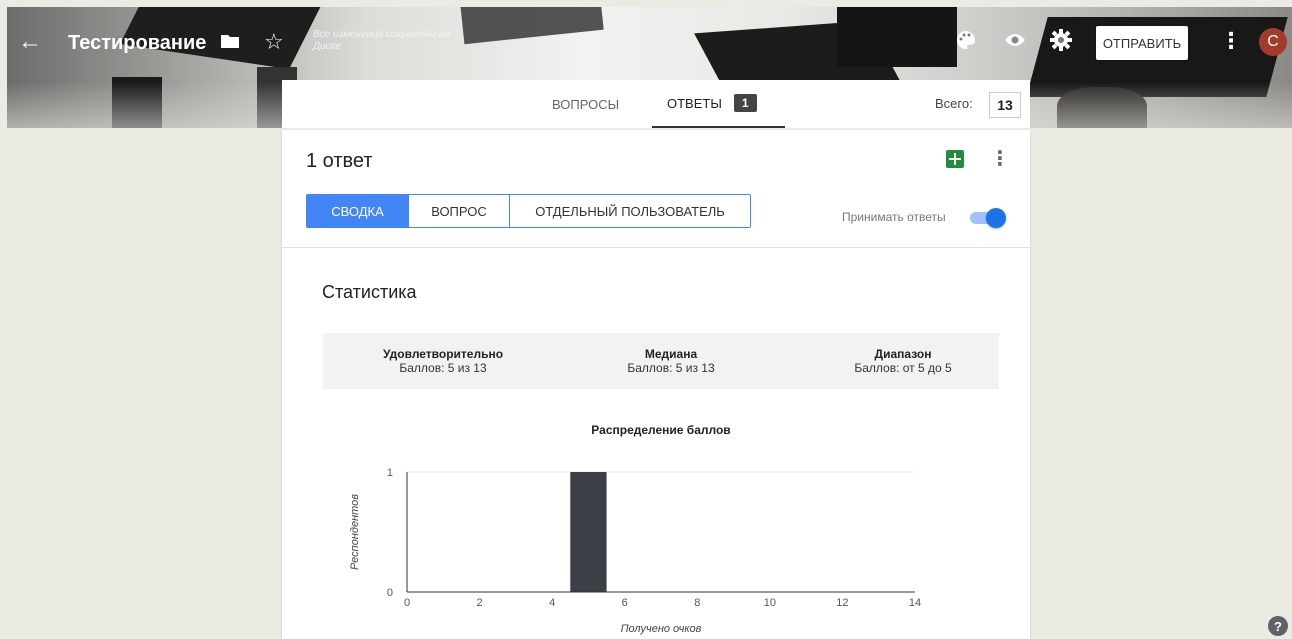  I want to click on chart-x-tick-label: 12, so click(842, 603).